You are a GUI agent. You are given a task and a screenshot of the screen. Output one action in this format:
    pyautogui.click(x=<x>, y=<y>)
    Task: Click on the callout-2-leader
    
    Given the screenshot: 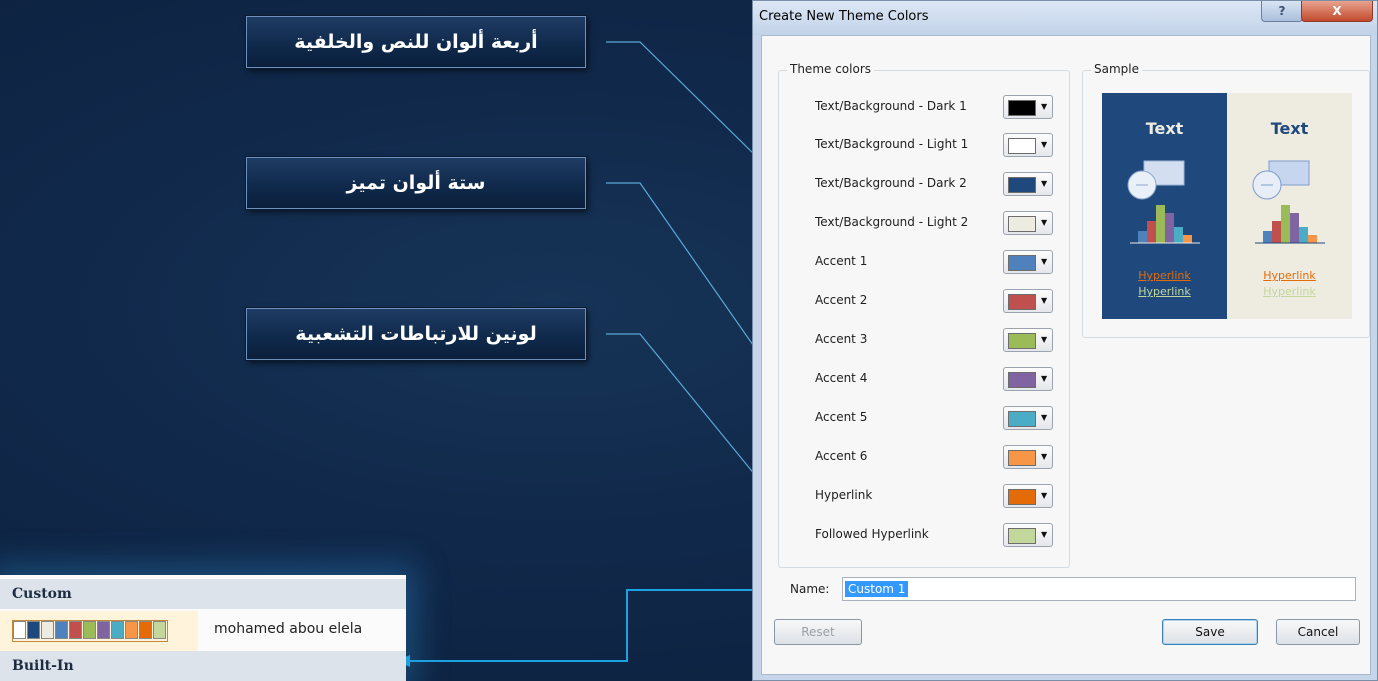 What is the action you would take?
    pyautogui.click(x=683, y=269)
    